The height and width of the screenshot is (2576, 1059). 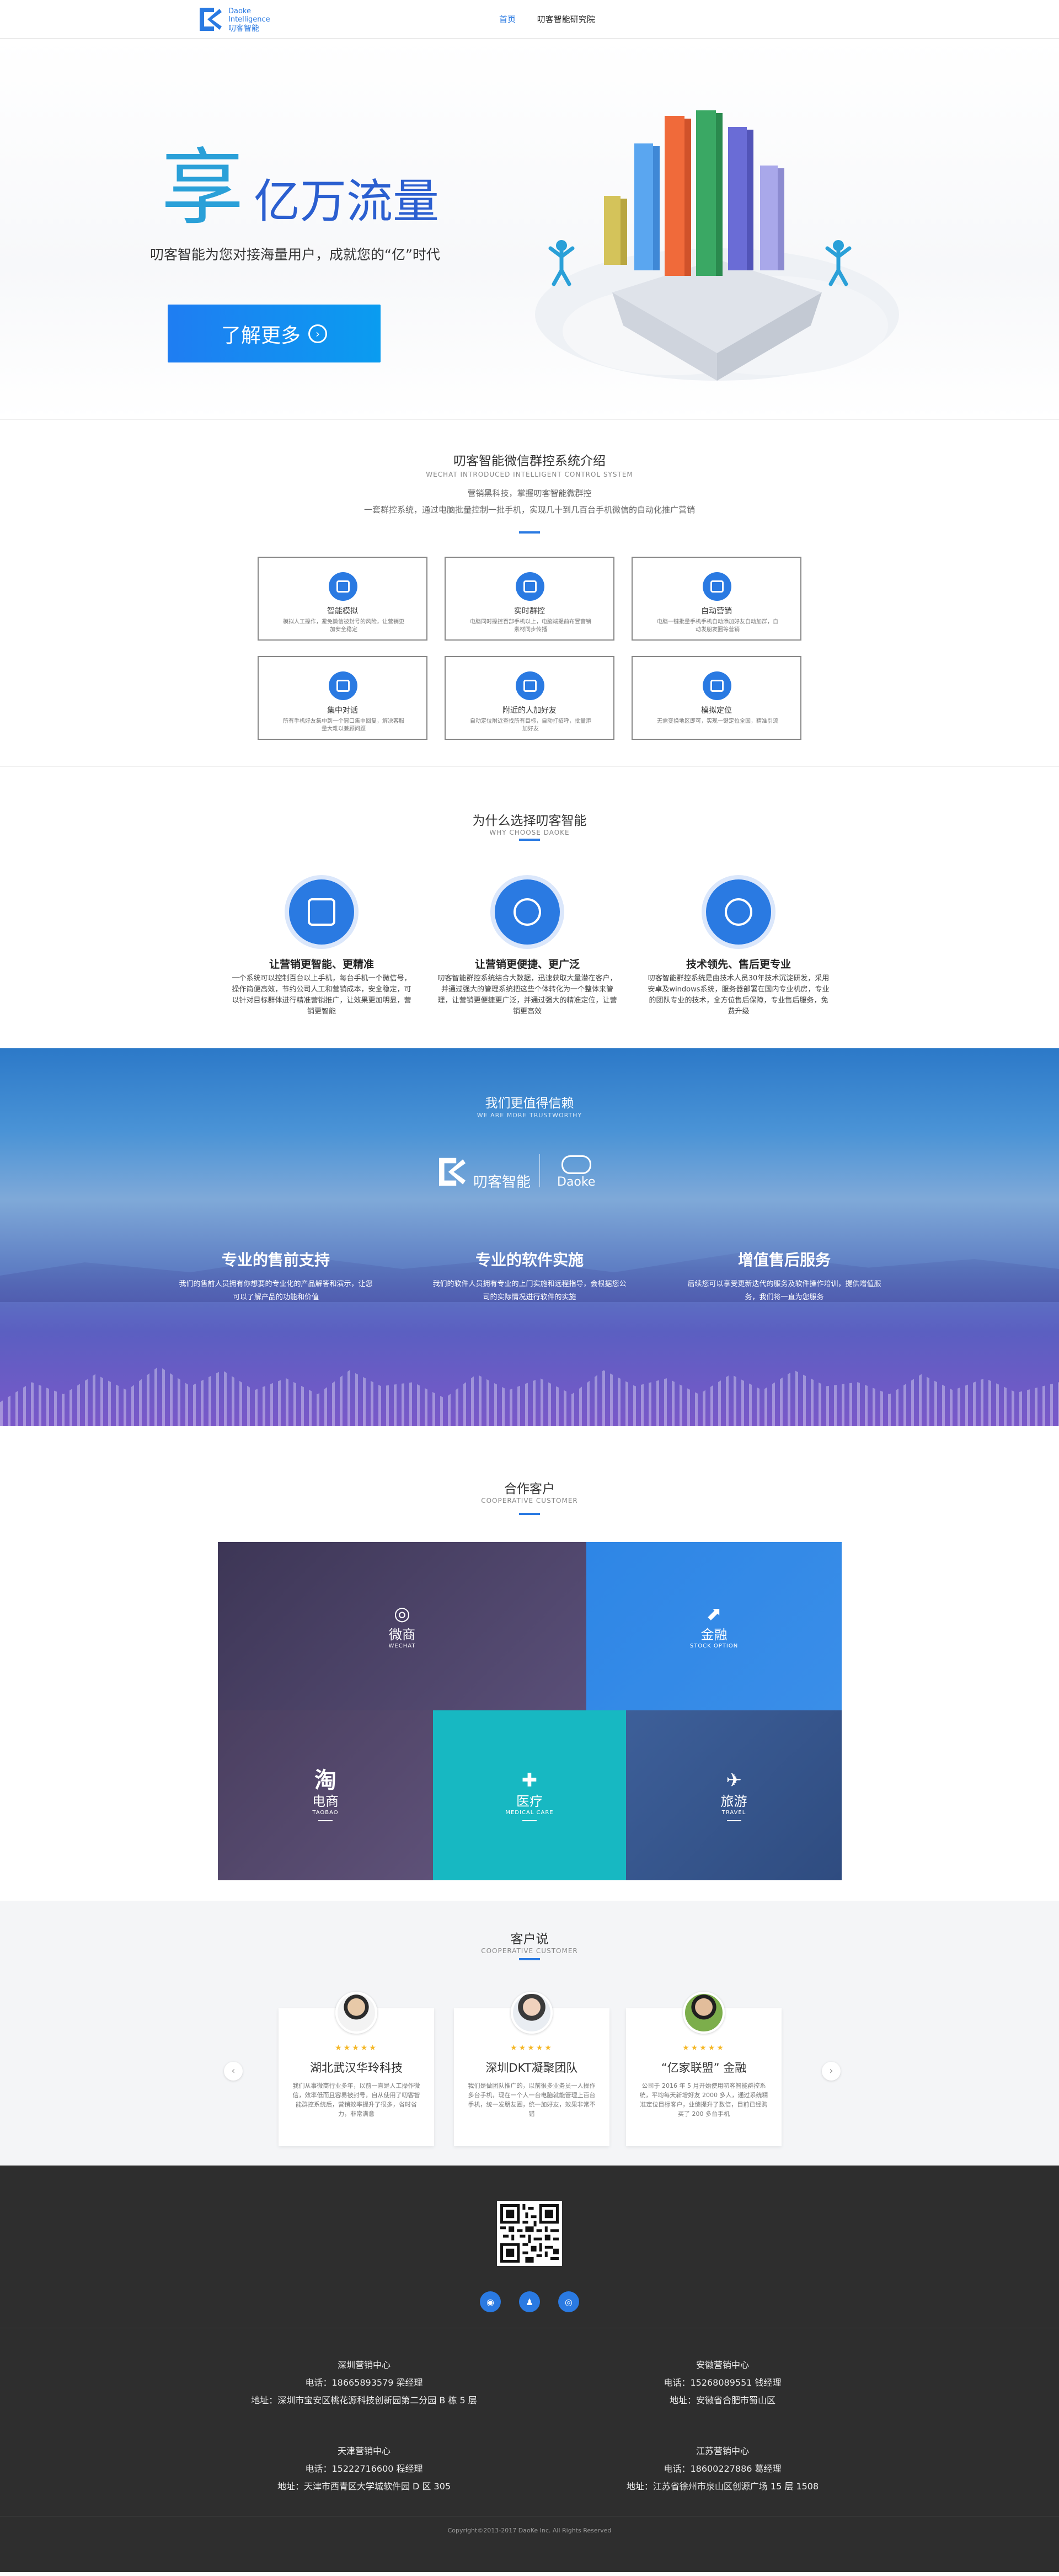 I want to click on learn-more-button: 了解更多 ›, so click(x=274, y=333).